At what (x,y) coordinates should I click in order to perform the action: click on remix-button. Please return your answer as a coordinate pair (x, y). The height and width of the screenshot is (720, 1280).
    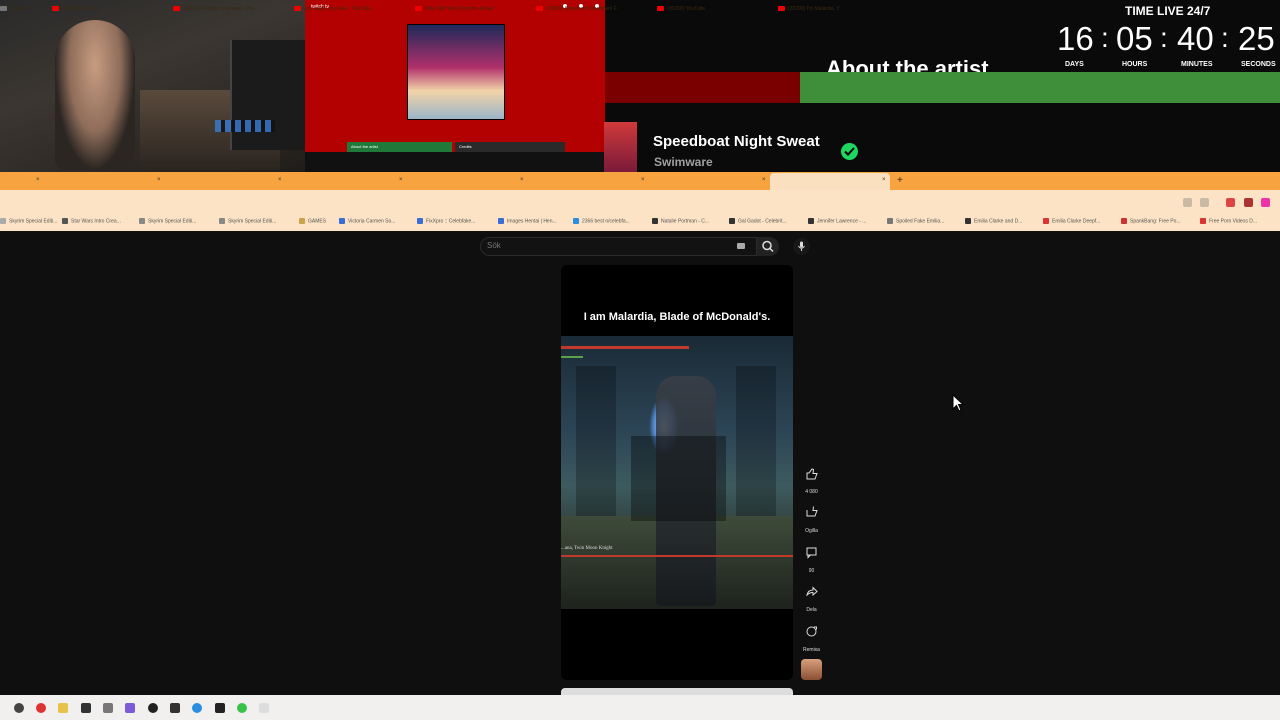
    Looking at the image, I should click on (811, 634).